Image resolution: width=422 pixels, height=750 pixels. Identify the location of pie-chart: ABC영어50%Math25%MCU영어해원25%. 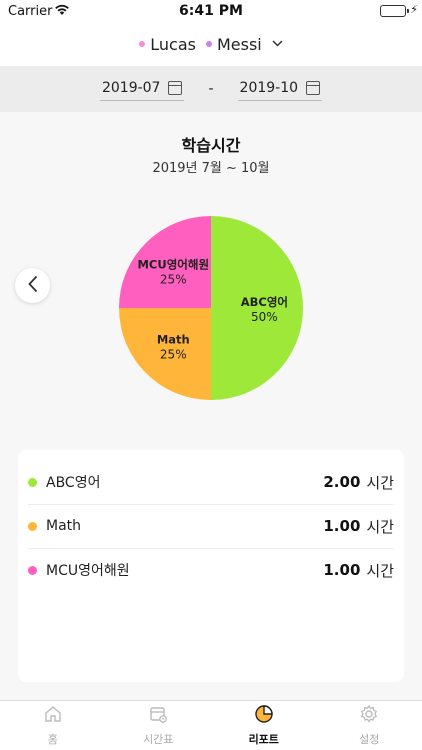
(211, 308).